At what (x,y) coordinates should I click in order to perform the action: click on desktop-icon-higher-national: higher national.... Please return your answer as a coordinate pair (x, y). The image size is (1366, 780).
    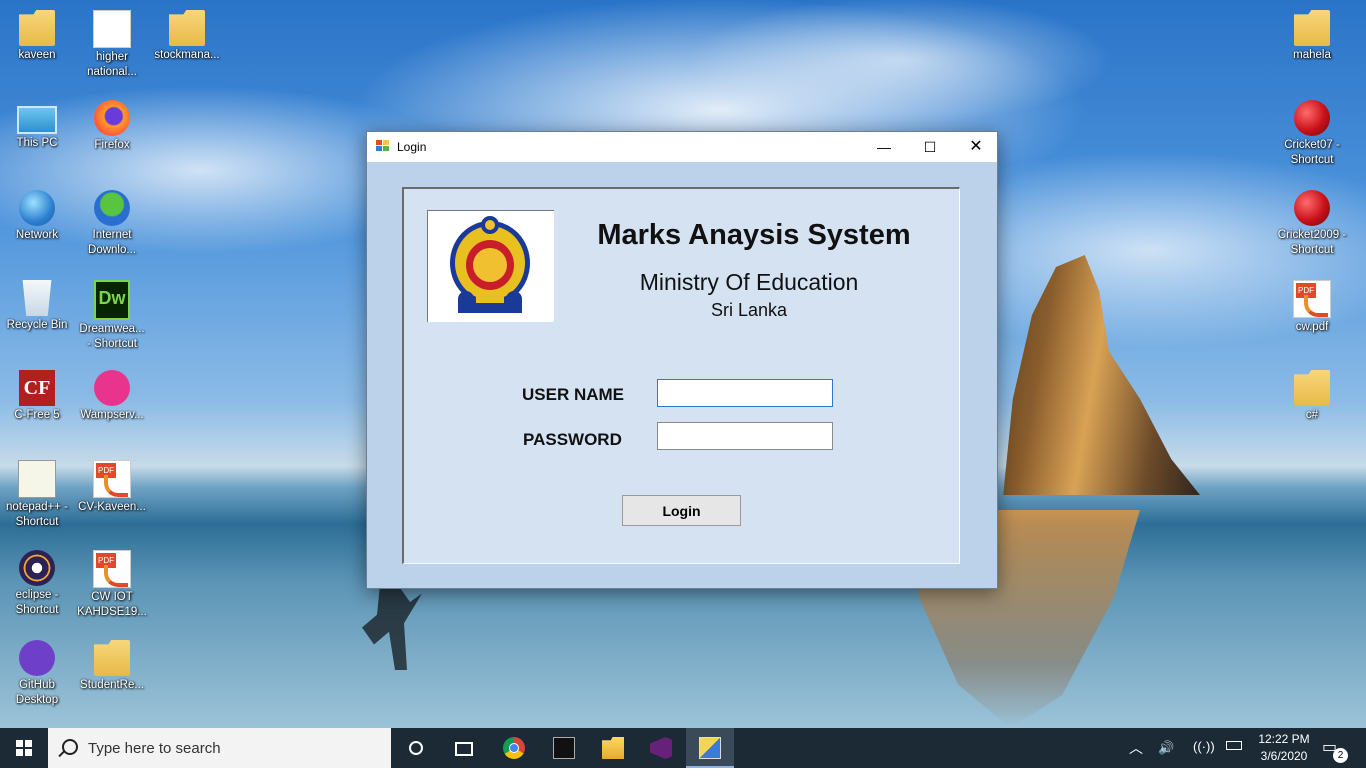
    Looking at the image, I should click on (112, 45).